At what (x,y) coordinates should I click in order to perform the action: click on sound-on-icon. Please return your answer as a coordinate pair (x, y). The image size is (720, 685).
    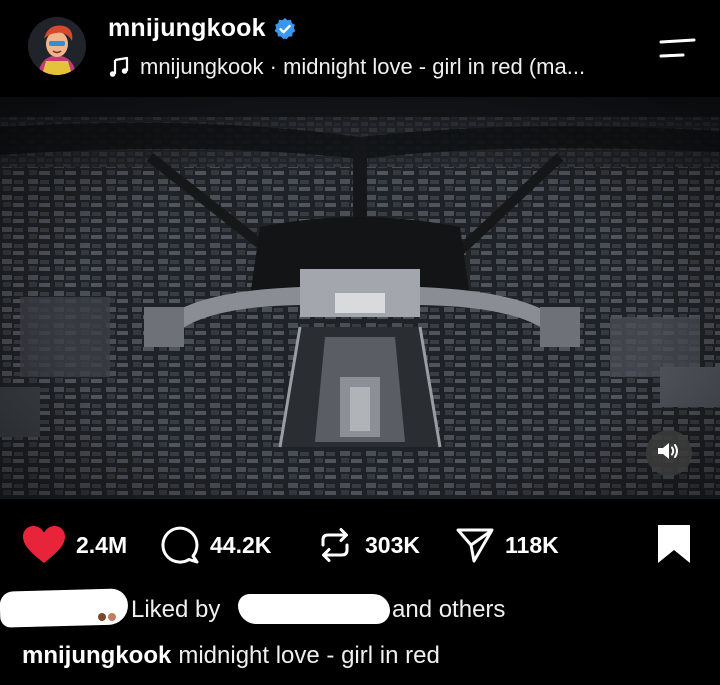
    Looking at the image, I should click on (669, 453).